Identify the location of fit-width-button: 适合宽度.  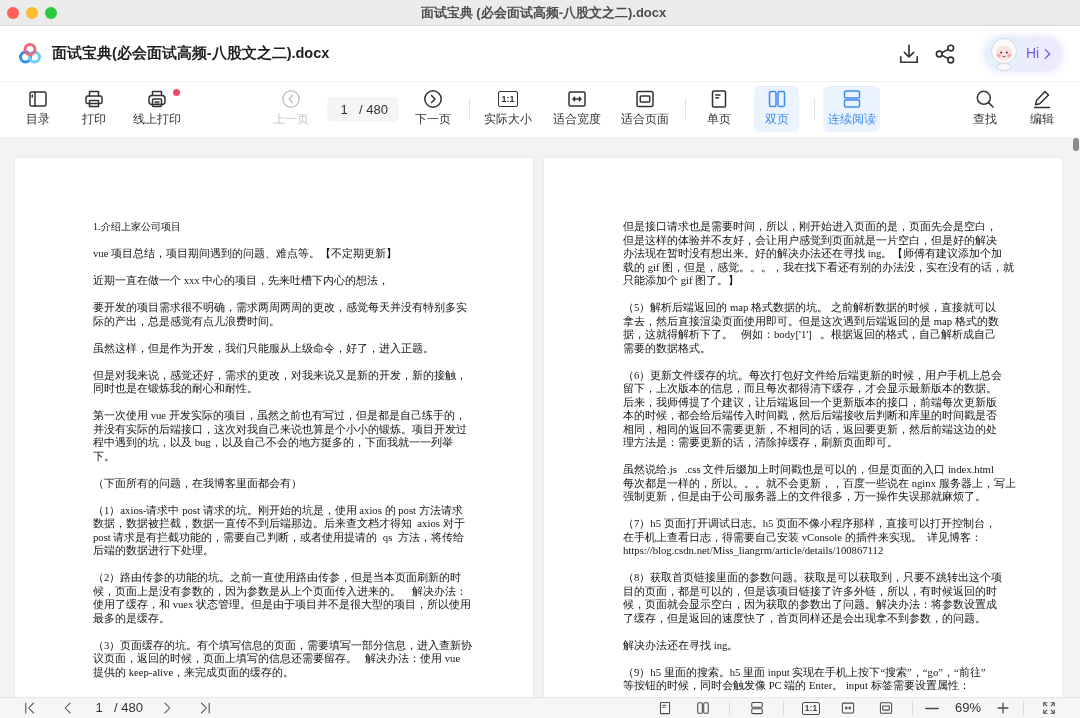
(577, 109).